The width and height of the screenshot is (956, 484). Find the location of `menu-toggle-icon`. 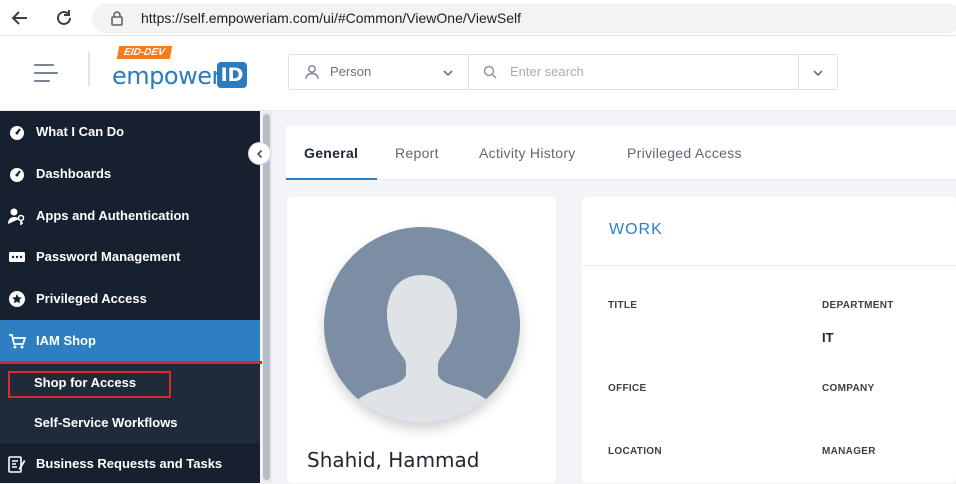

menu-toggle-icon is located at coordinates (47, 73).